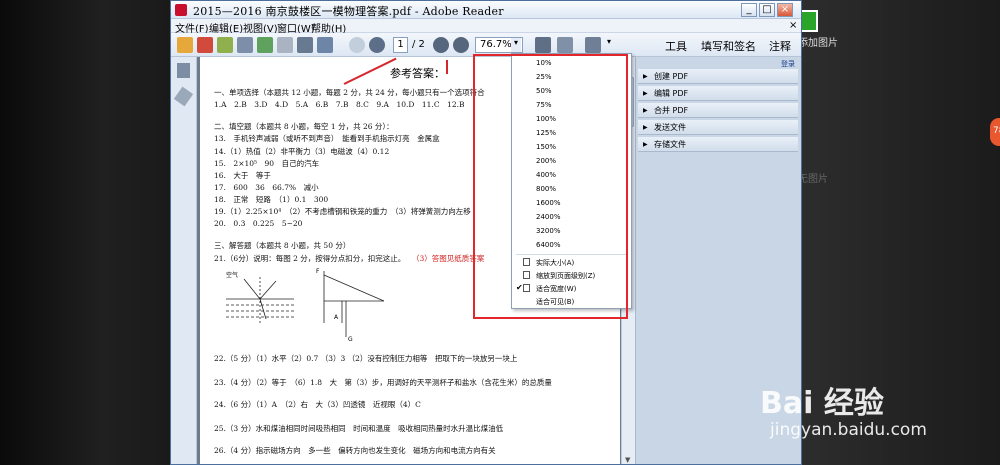  I want to click on answer-figures: 空气 F A G, so click(305, 305).